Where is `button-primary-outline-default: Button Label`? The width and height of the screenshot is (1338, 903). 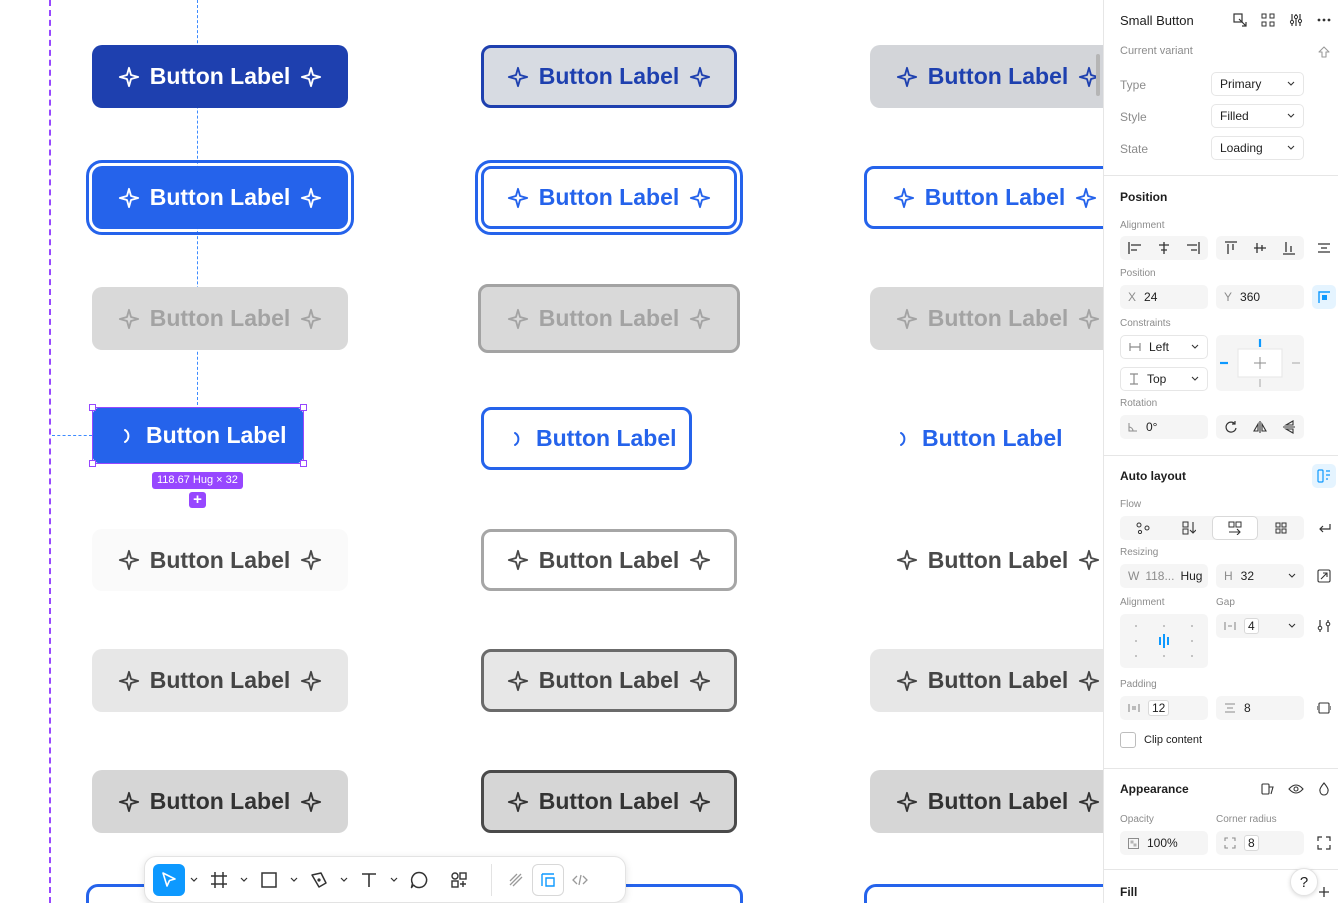
button-primary-outline-default: Button Label is located at coordinates (609, 76).